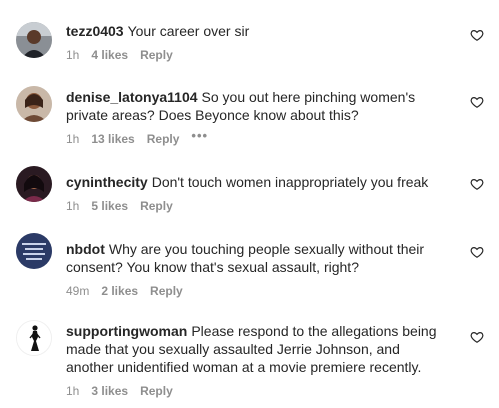  I want to click on comment-meta: 1h 13 likes Reply •••, so click(258, 138).